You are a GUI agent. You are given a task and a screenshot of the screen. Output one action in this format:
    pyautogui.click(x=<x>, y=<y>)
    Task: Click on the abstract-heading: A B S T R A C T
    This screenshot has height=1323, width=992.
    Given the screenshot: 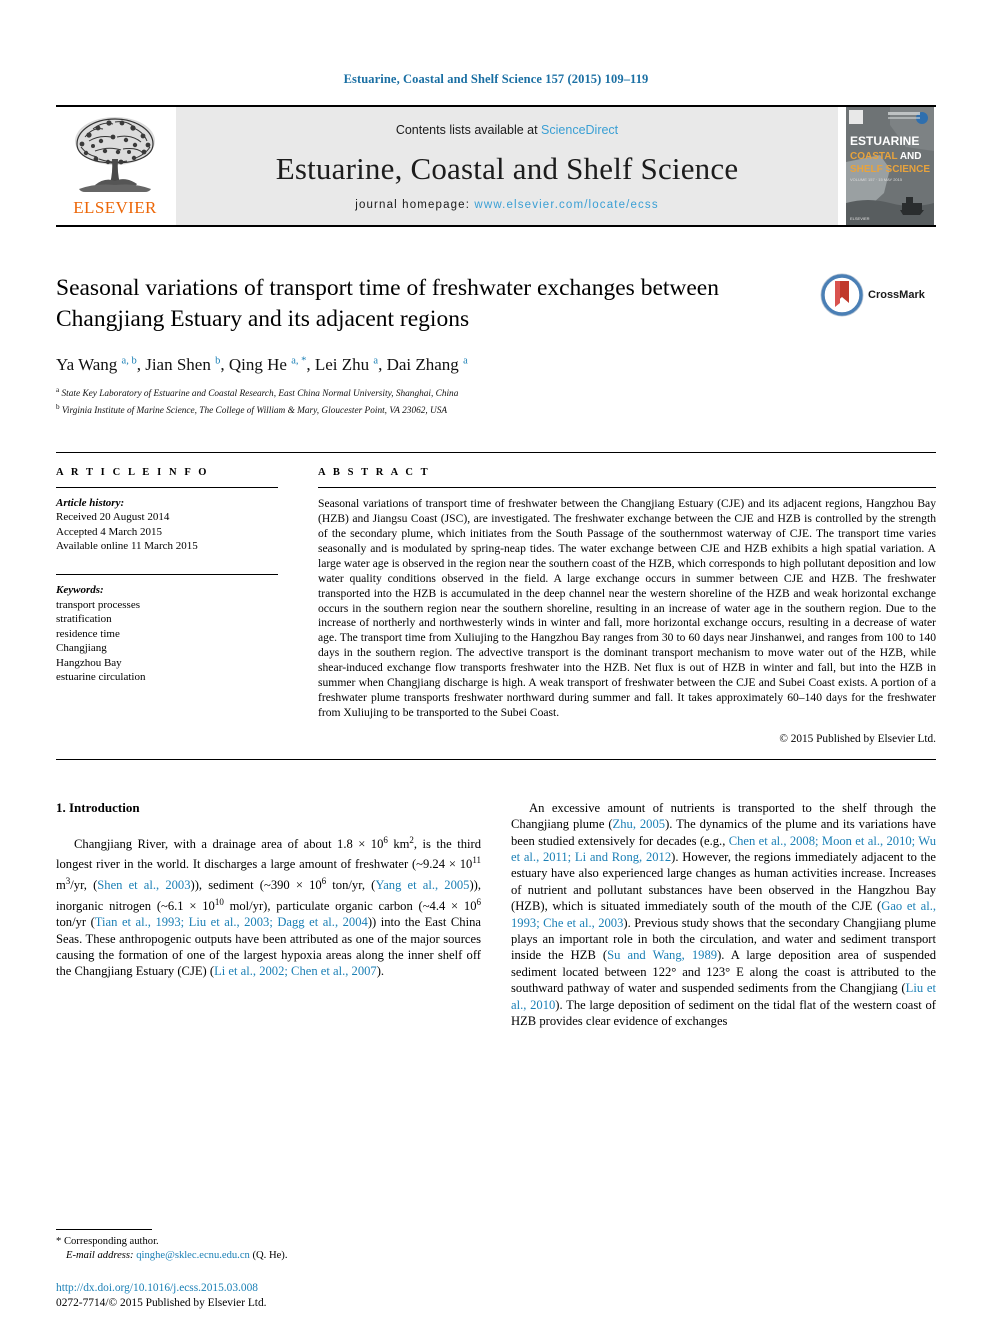 What is the action you would take?
    pyautogui.click(x=374, y=473)
    